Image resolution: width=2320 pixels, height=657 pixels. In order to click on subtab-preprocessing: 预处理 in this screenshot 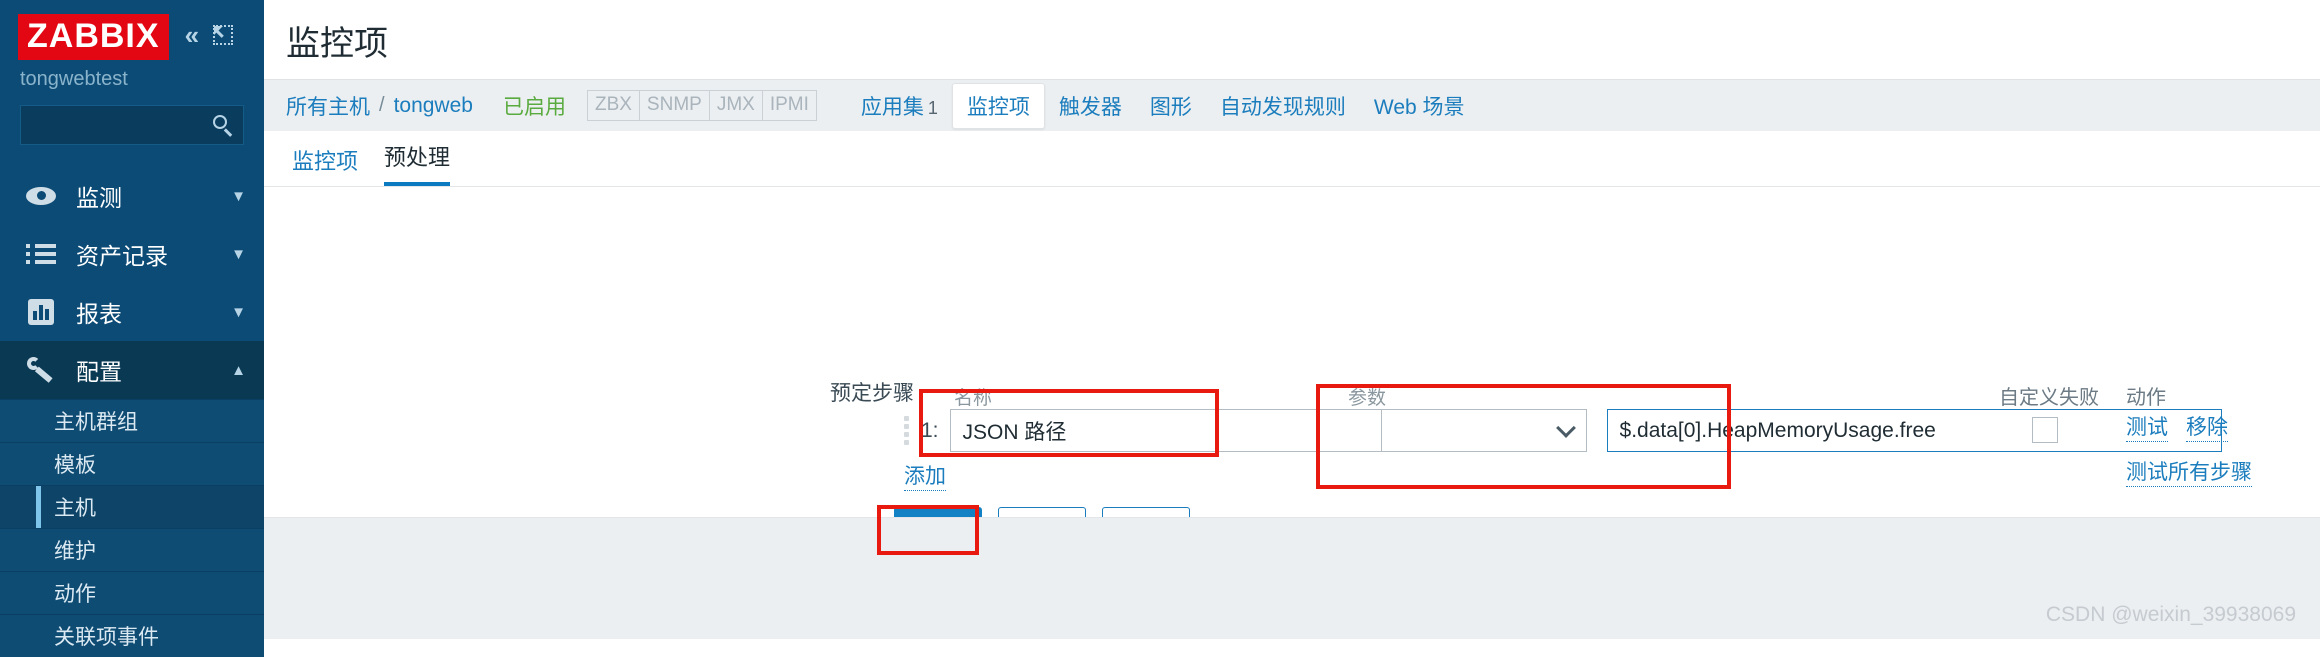, I will do `click(417, 163)`.